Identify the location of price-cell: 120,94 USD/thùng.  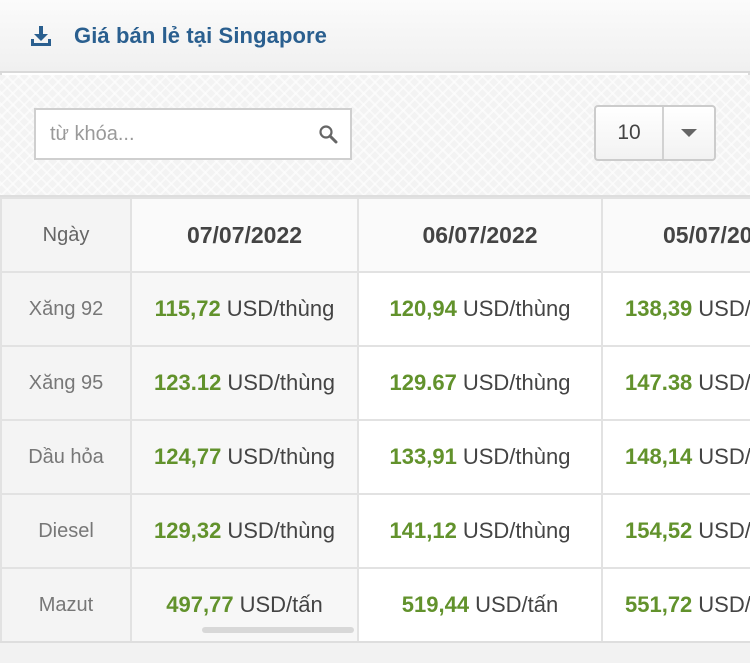
(480, 309).